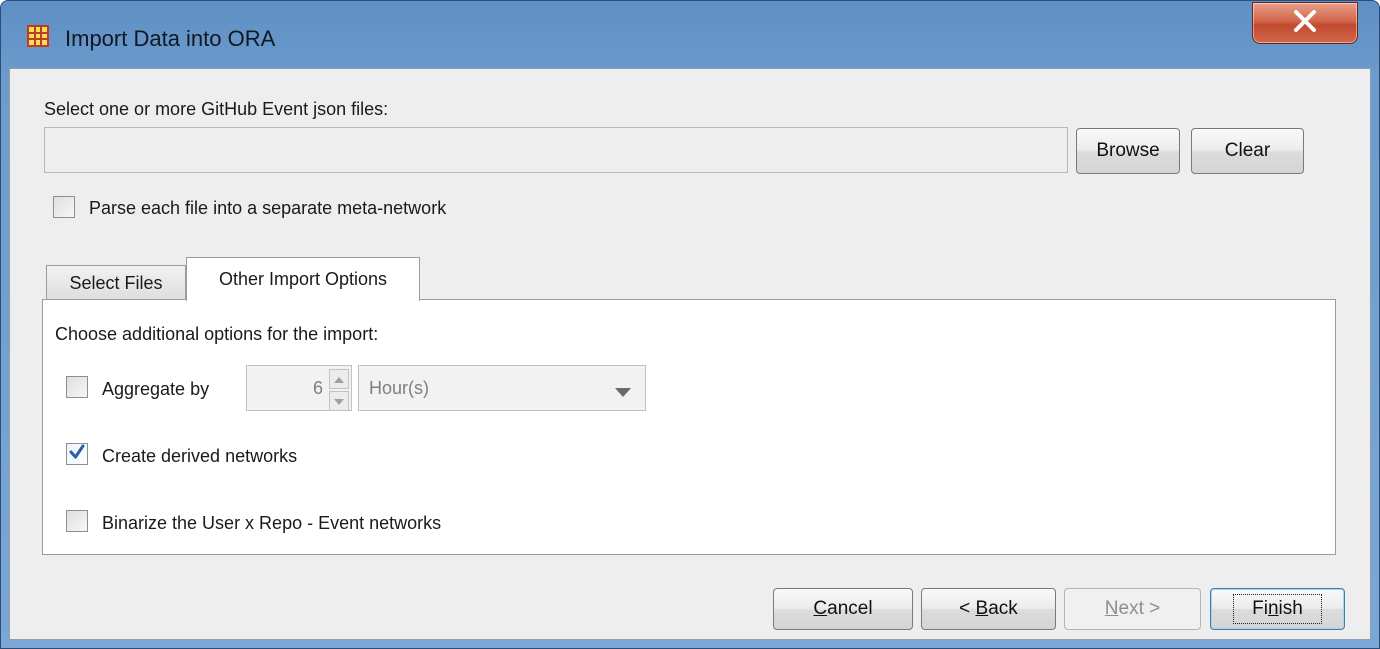 This screenshot has width=1380, height=649. What do you see at coordinates (502, 388) in the screenshot?
I see `aggregate-unit-dropdown: Hour(s)` at bounding box center [502, 388].